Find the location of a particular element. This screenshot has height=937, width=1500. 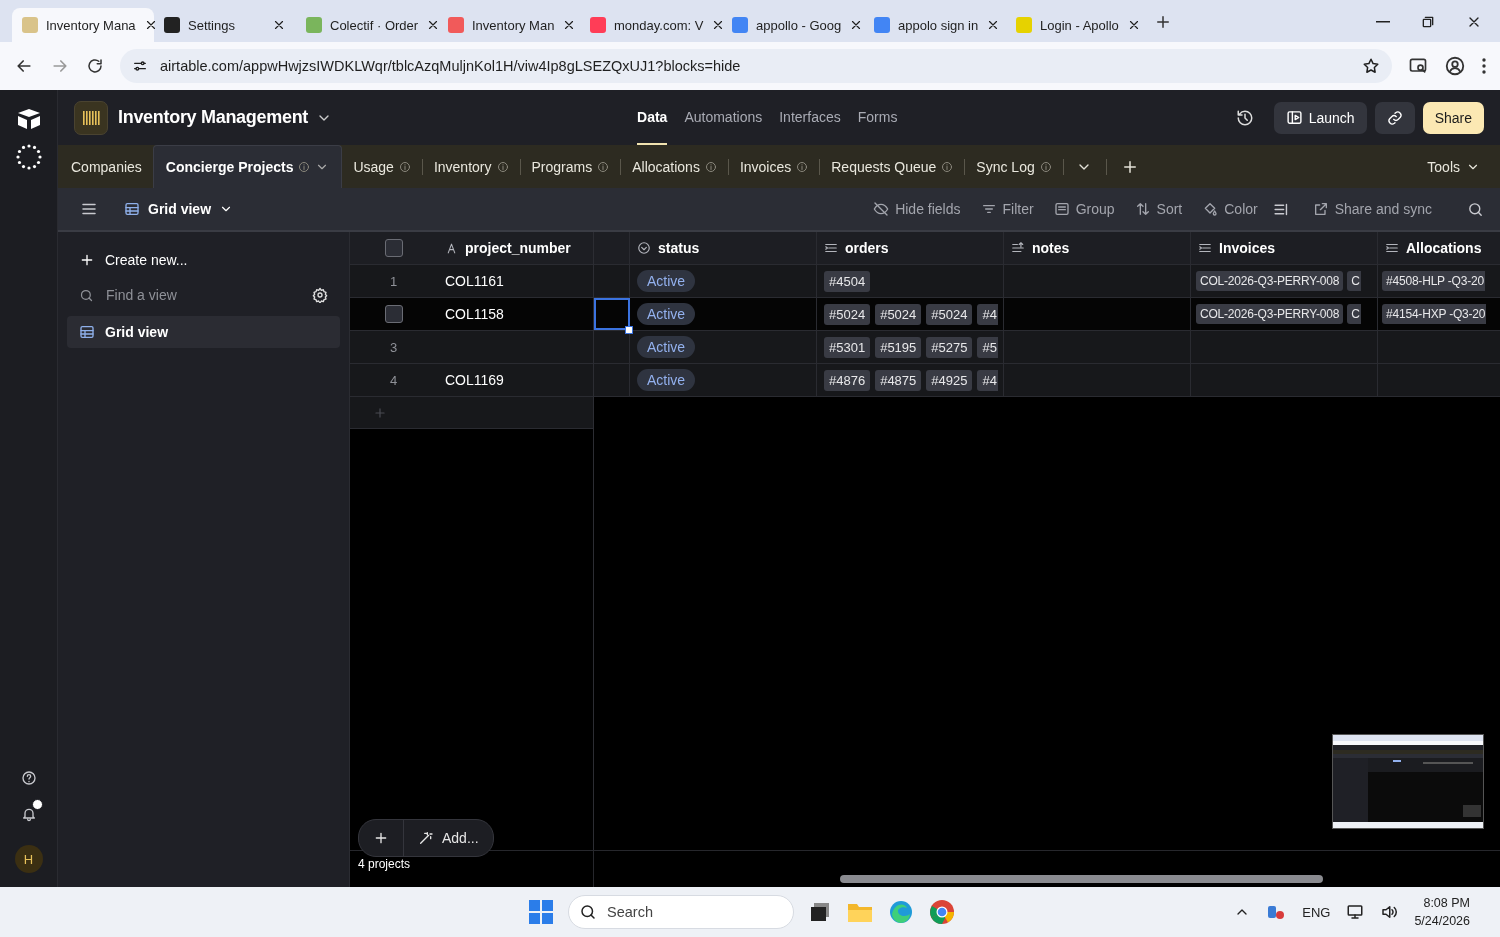

reload-icon is located at coordinates (95, 66).